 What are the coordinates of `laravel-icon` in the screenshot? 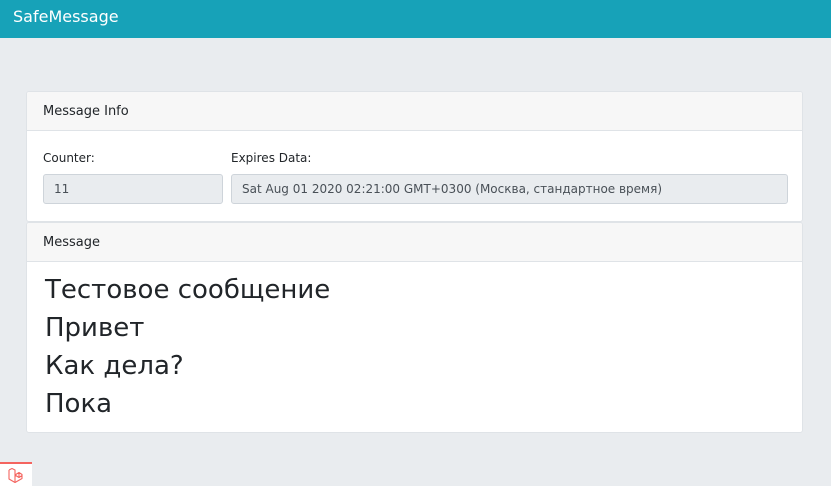 It's located at (15, 475).